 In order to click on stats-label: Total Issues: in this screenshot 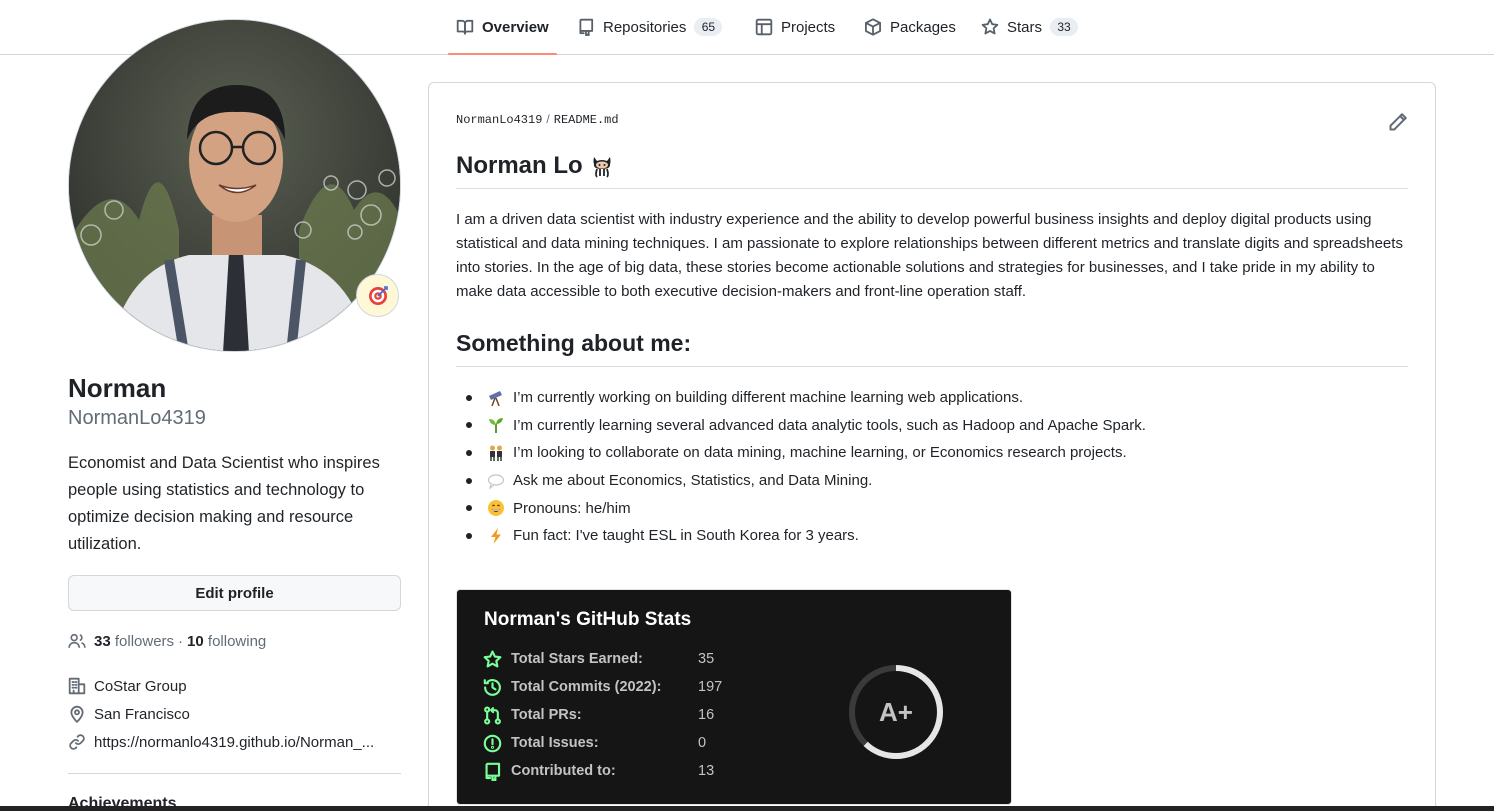, I will do `click(555, 743)`.